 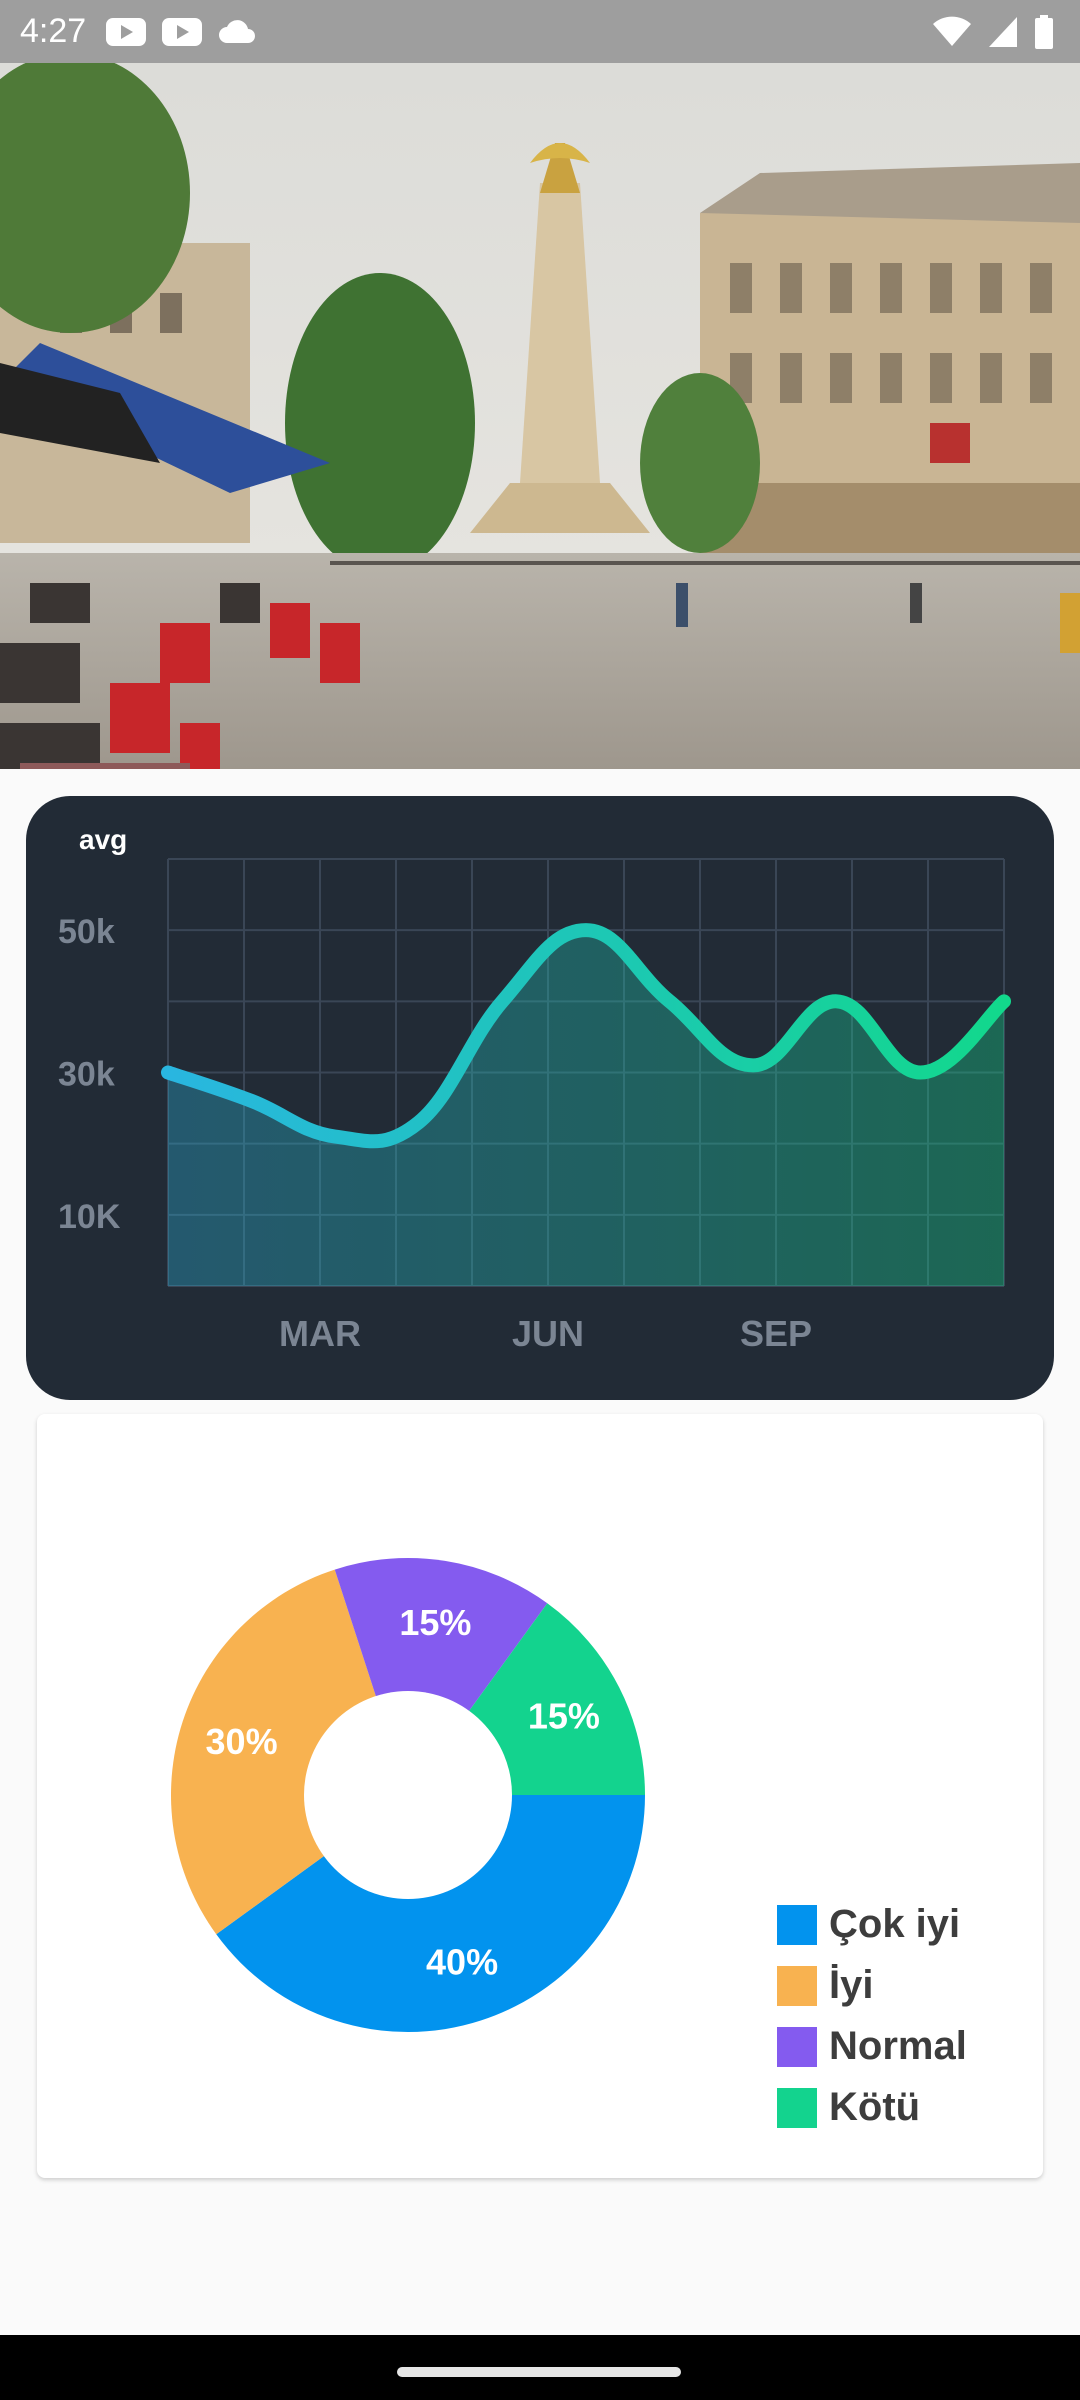 What do you see at coordinates (53, 31) in the screenshot?
I see `status-time: 4:27` at bounding box center [53, 31].